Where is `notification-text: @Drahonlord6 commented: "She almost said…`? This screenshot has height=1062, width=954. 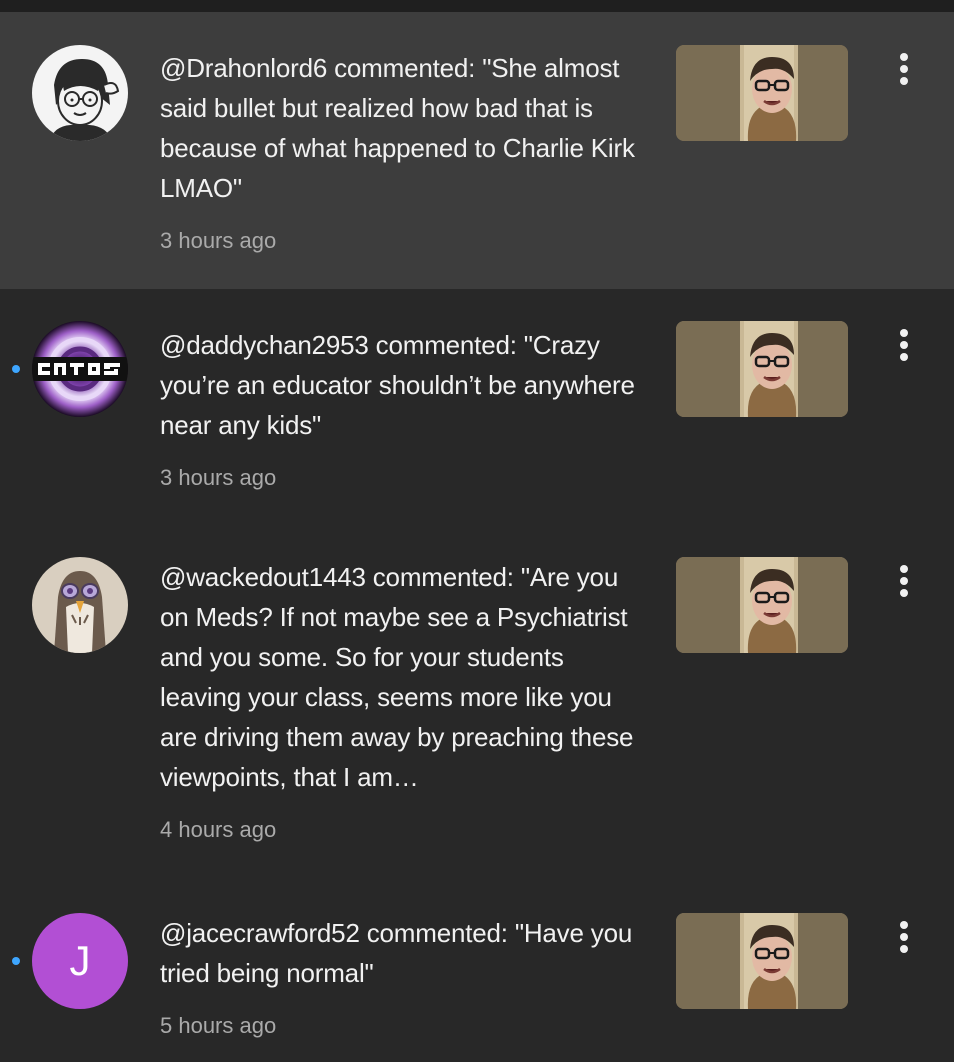 notification-text: @Drahonlord6 commented: "She almost said… is located at coordinates (405, 151).